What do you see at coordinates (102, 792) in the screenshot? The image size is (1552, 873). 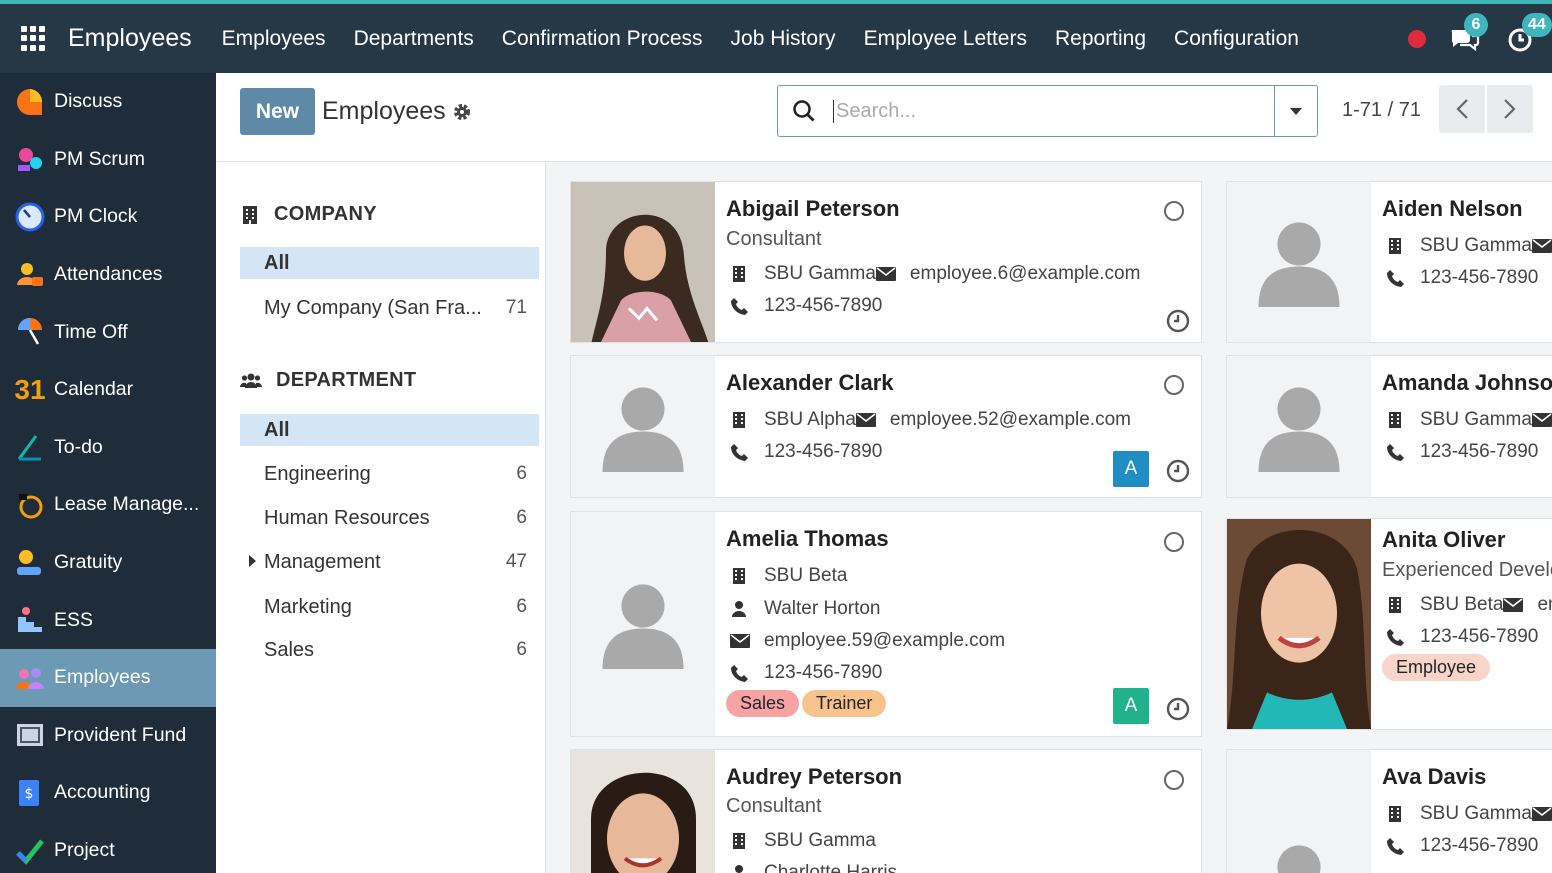 I see `sidebar-item-label: Accounting` at bounding box center [102, 792].